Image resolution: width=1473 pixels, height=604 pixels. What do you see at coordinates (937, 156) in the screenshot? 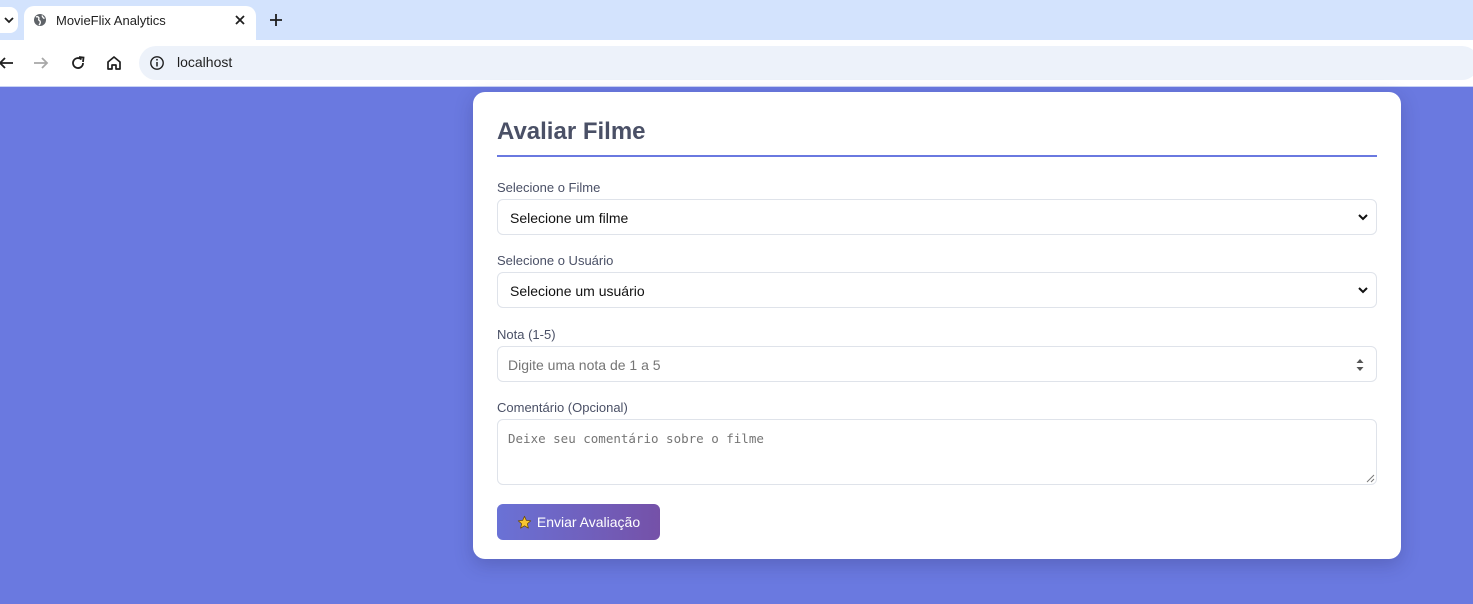
I see `title-divider` at bounding box center [937, 156].